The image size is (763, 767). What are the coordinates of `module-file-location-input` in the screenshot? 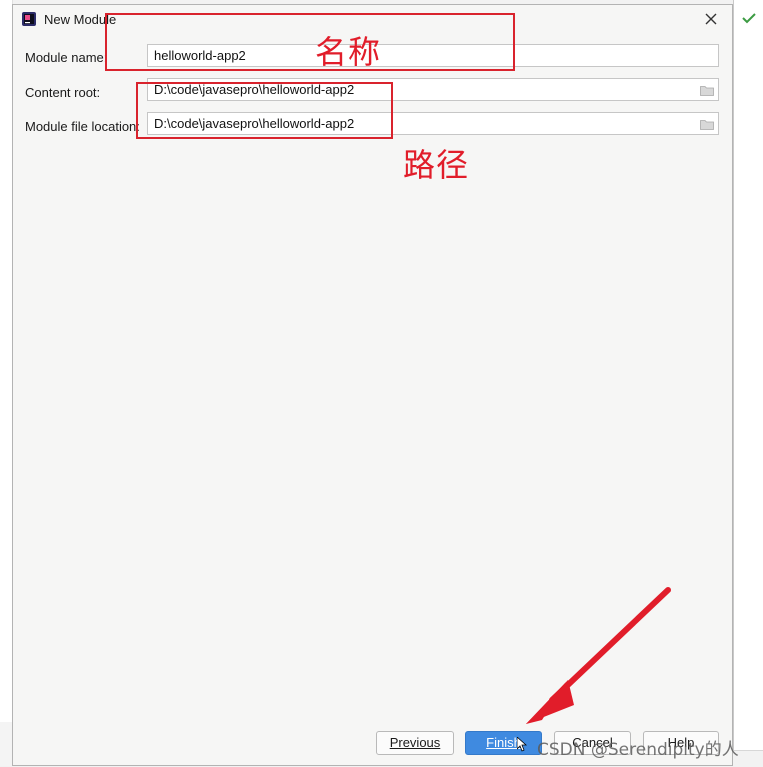 It's located at (433, 123).